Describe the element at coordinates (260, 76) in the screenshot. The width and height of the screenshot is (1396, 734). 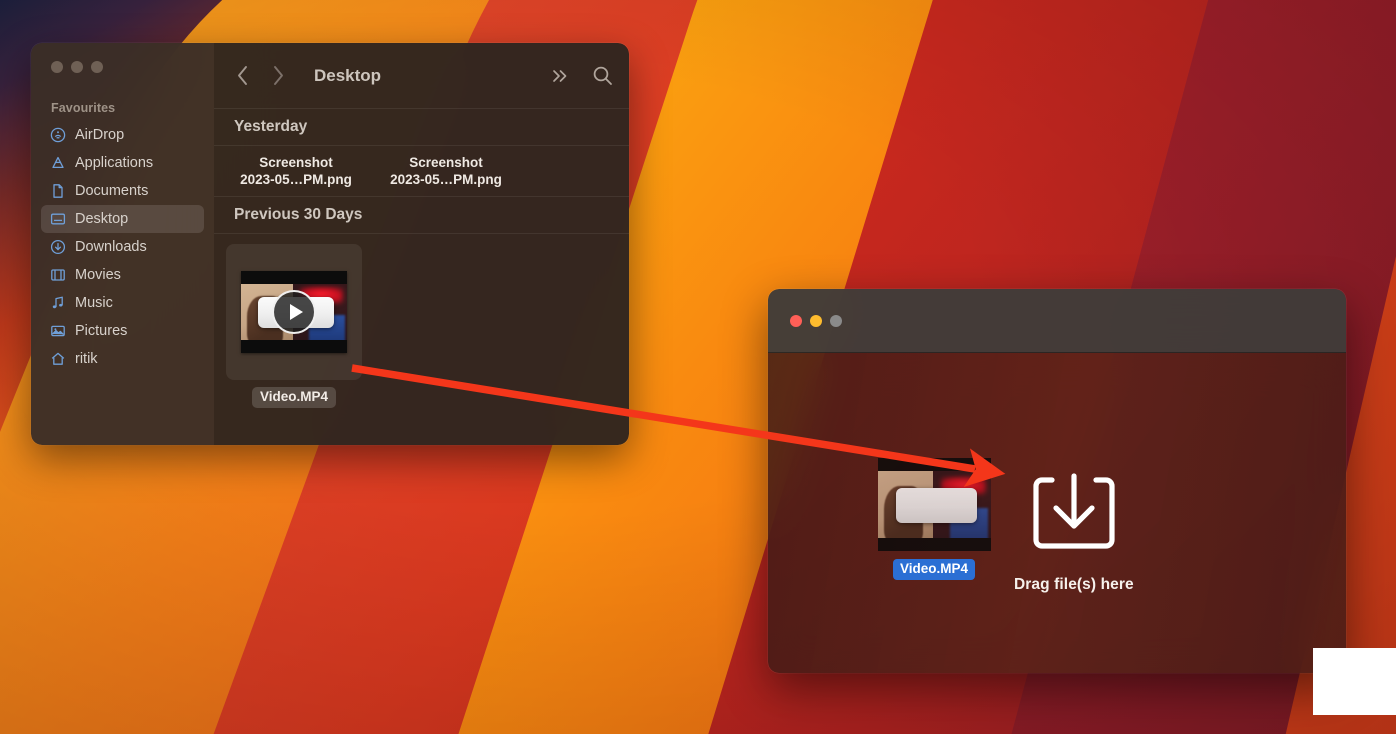
I see `navigation-arrows` at that location.